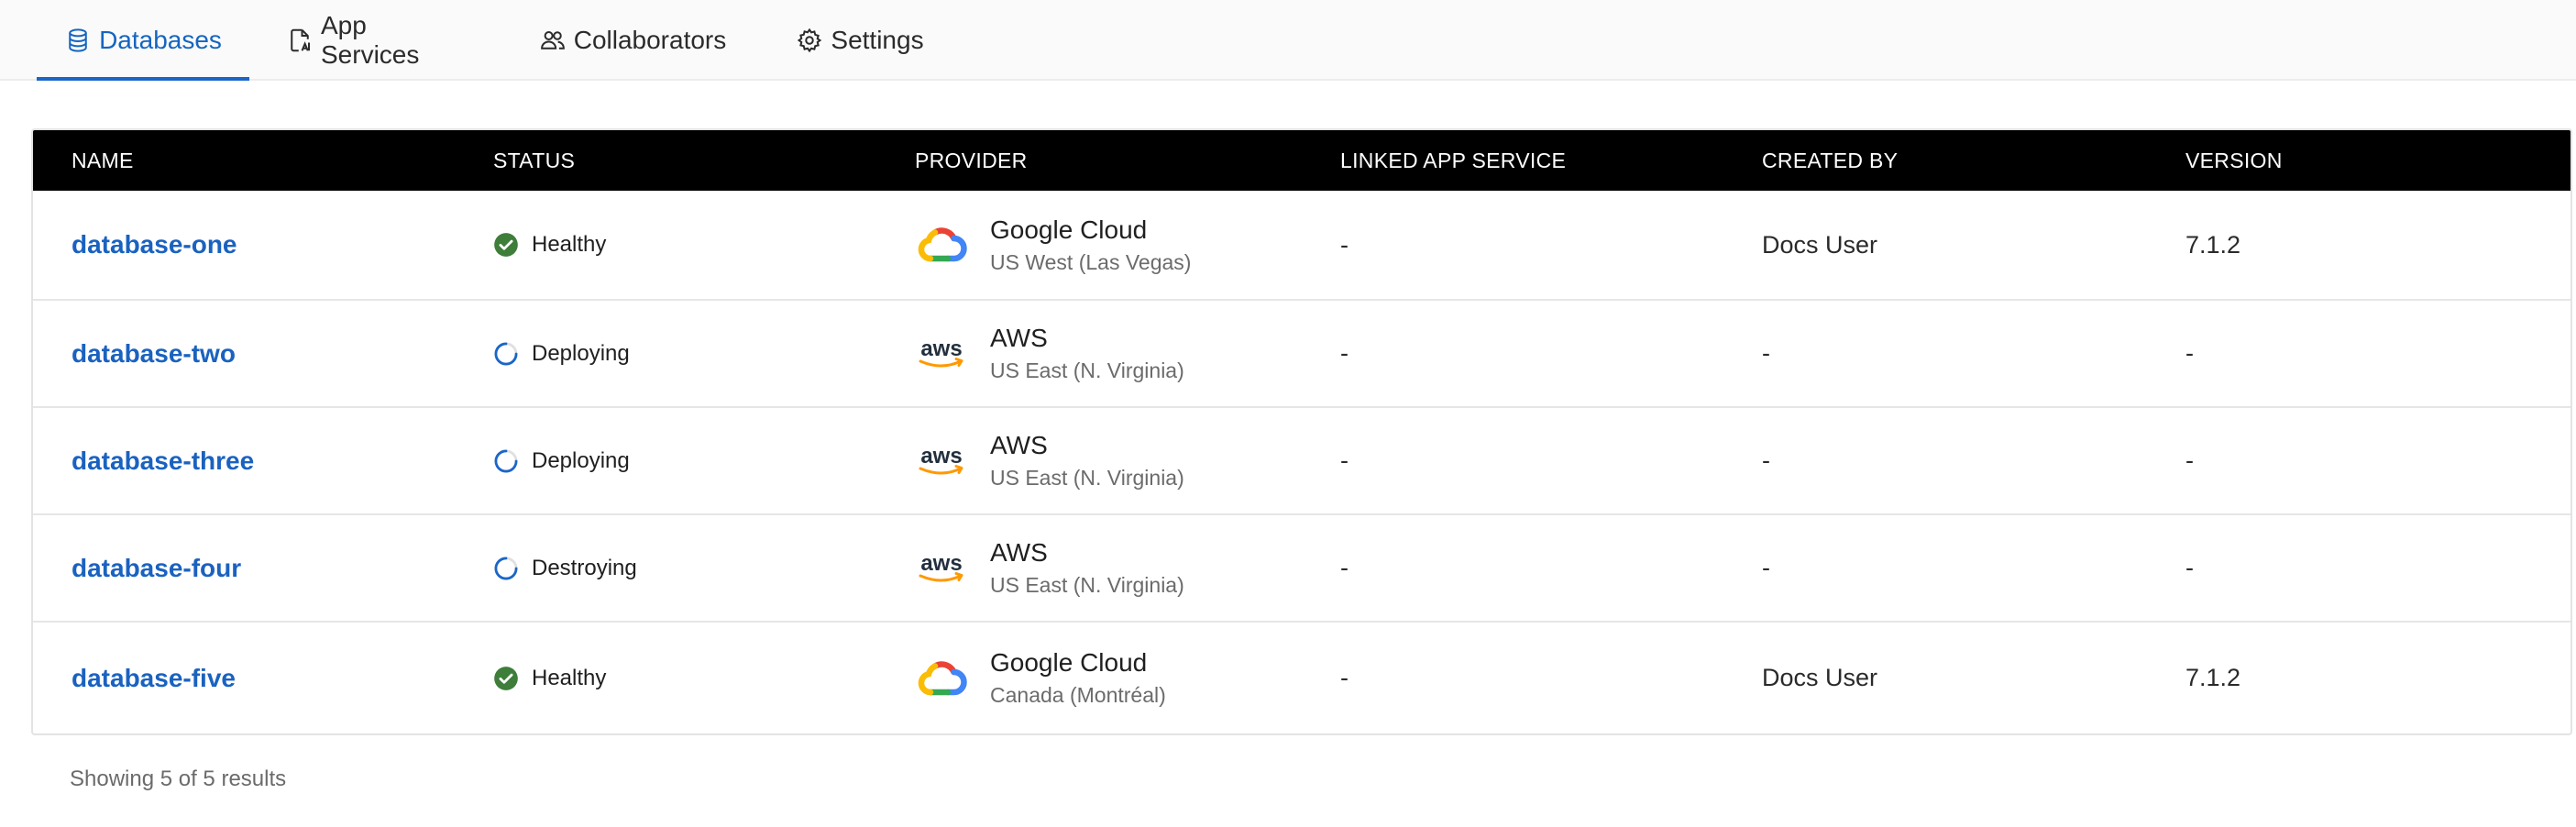  What do you see at coordinates (154, 678) in the screenshot?
I see `database-name-link: database-five` at bounding box center [154, 678].